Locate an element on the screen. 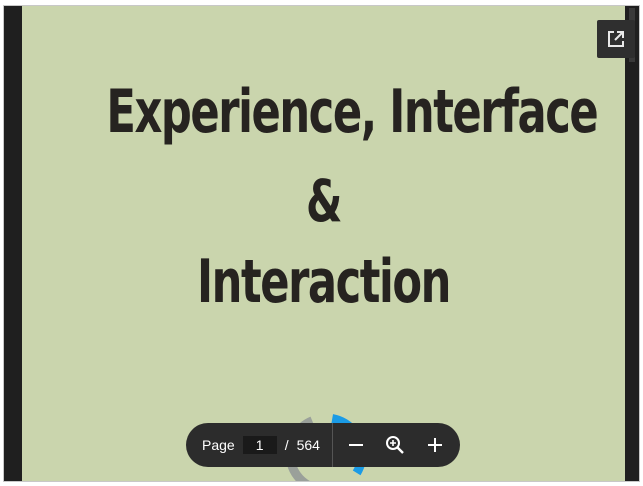 The width and height of the screenshot is (643, 486). pdf-toolbar: Page / 564 is located at coordinates (323, 445).